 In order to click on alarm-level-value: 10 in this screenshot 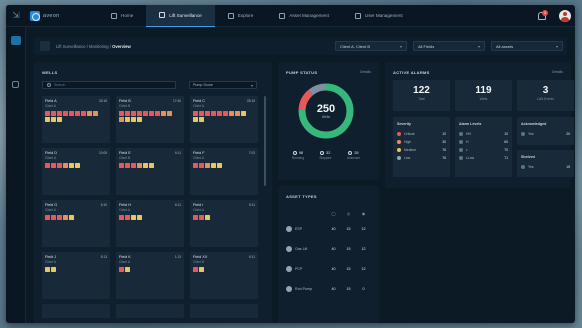, I will do `click(506, 134)`.